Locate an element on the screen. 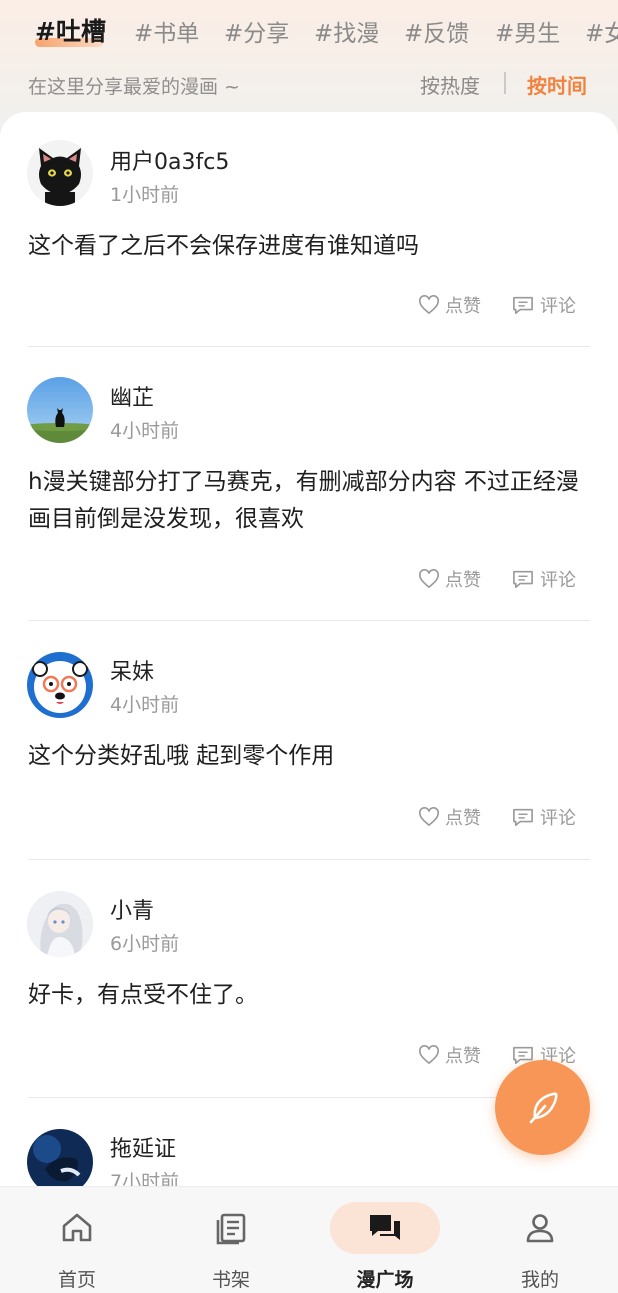  bookshelf-icon is located at coordinates (231, 1229).